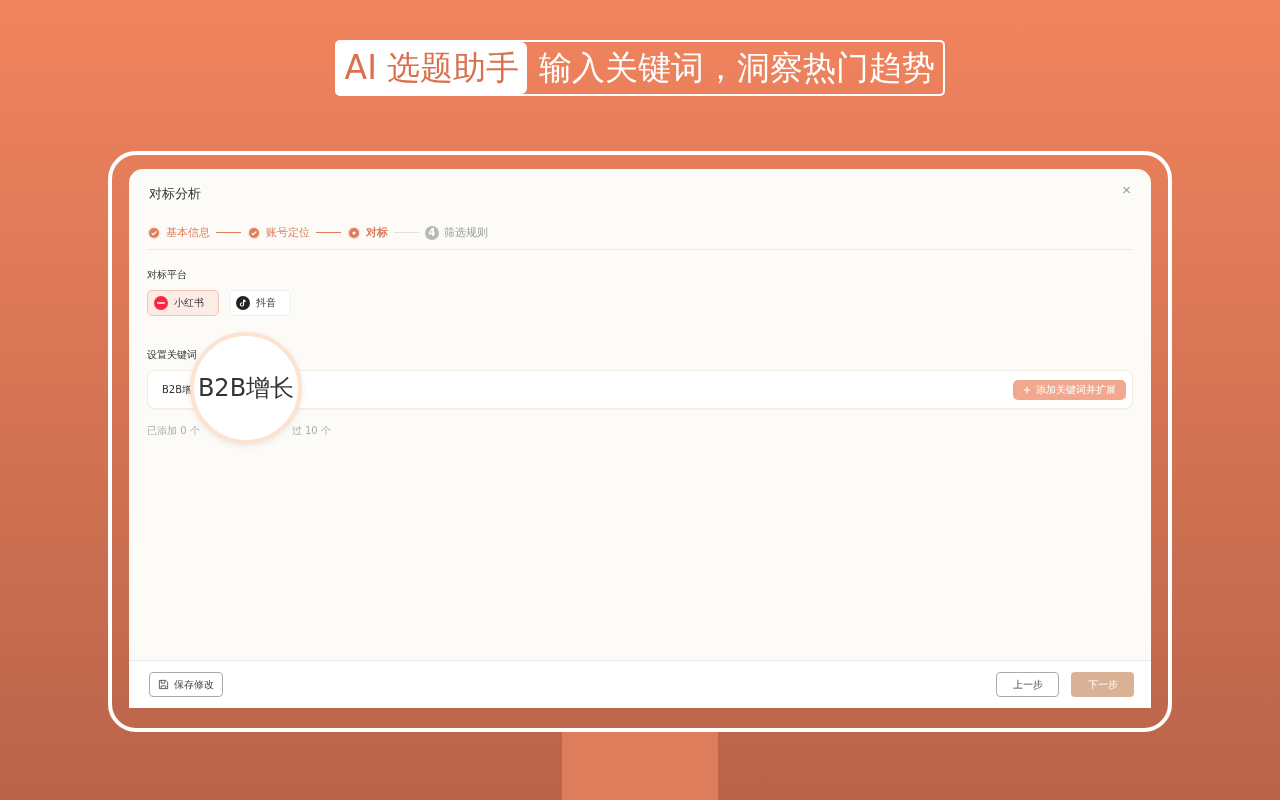 This screenshot has height=800, width=1280. What do you see at coordinates (288, 232) in the screenshot?
I see `step-label: 账号定位` at bounding box center [288, 232].